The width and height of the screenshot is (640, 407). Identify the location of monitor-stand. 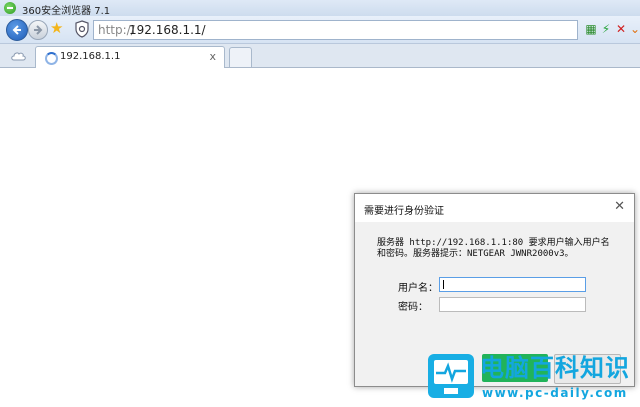
(451, 391).